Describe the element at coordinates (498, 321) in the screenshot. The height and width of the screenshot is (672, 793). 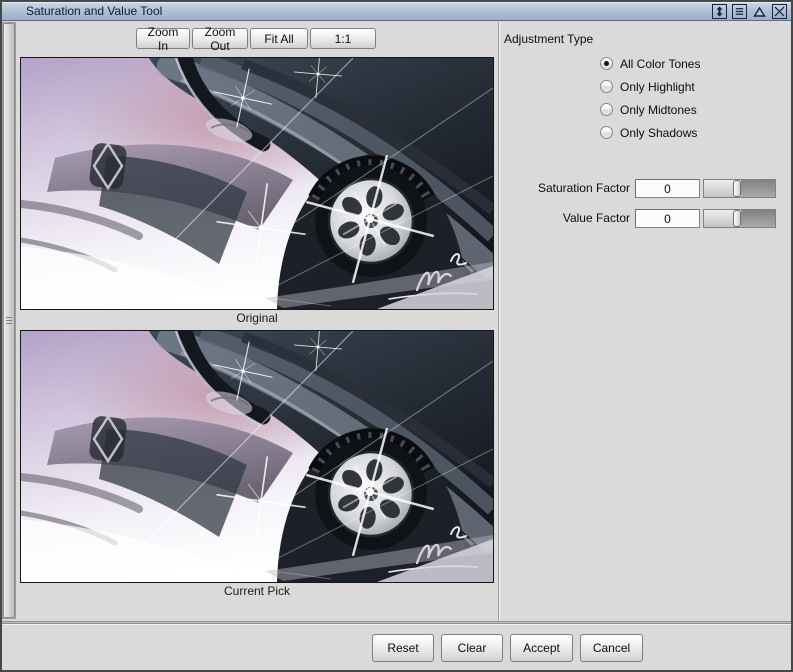
I see `vertical-divider` at that location.